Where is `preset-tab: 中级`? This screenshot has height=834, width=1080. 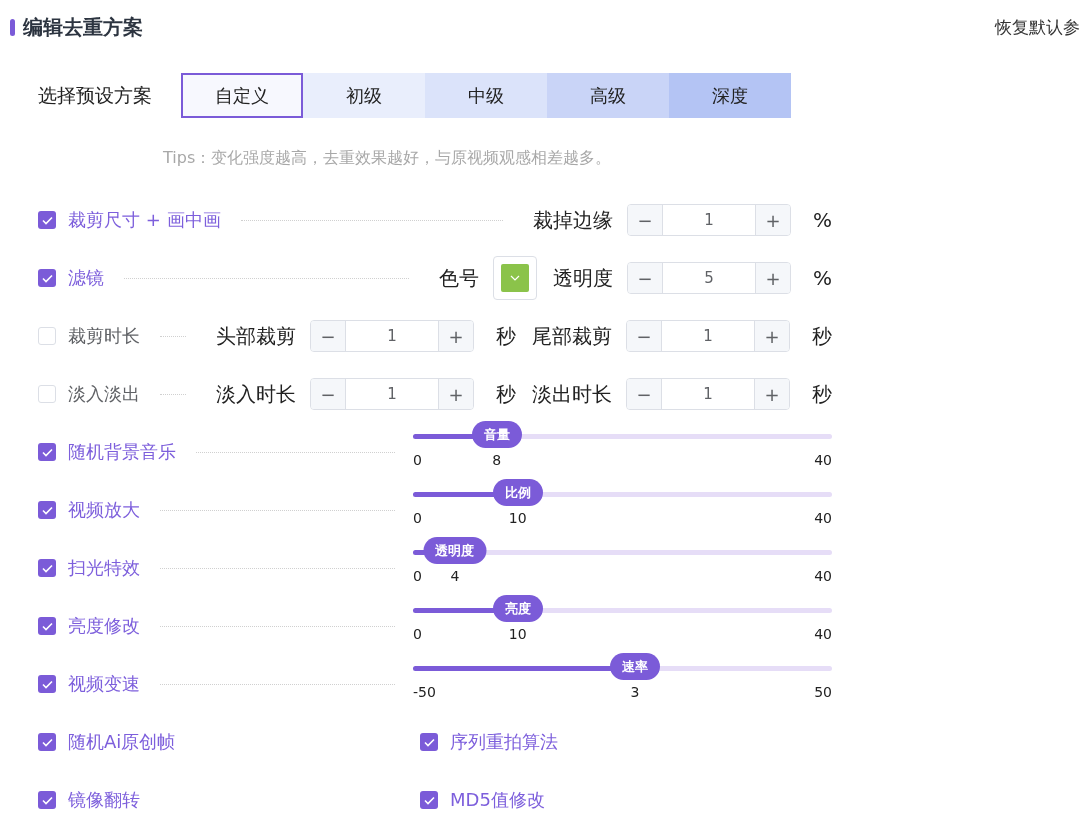
preset-tab: 中级 is located at coordinates (486, 95).